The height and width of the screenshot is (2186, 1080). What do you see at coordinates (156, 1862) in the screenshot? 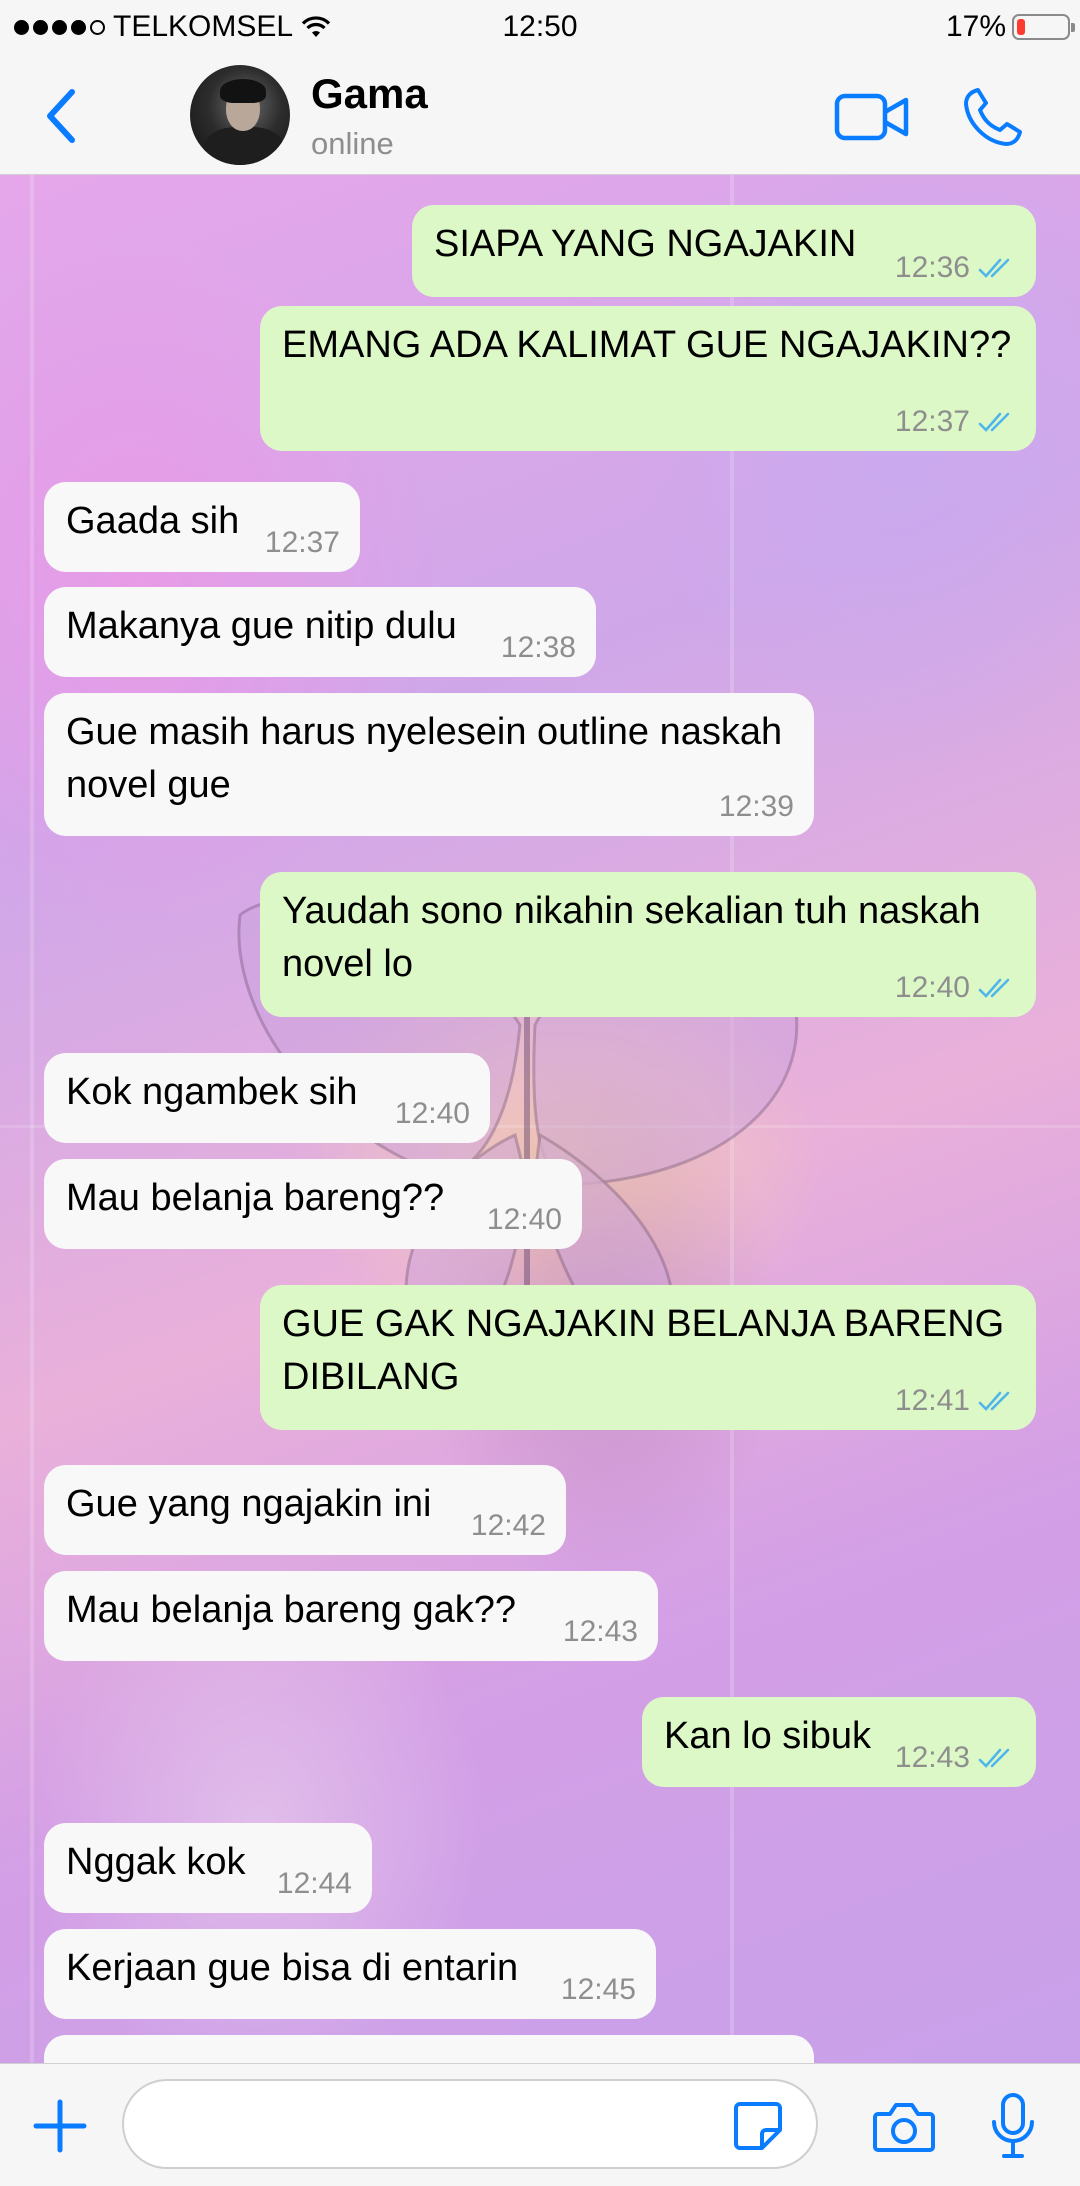
I see `message-text: Nggak kok` at bounding box center [156, 1862].